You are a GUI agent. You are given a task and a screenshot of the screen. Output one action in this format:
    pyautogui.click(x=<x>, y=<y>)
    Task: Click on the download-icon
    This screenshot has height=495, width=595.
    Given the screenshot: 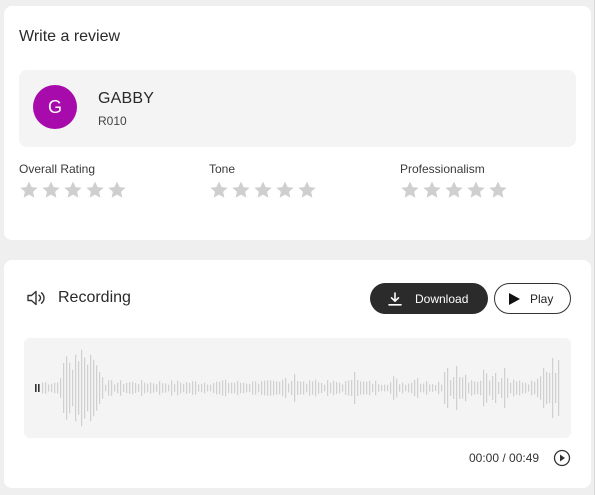 What is the action you would take?
    pyautogui.click(x=395, y=298)
    